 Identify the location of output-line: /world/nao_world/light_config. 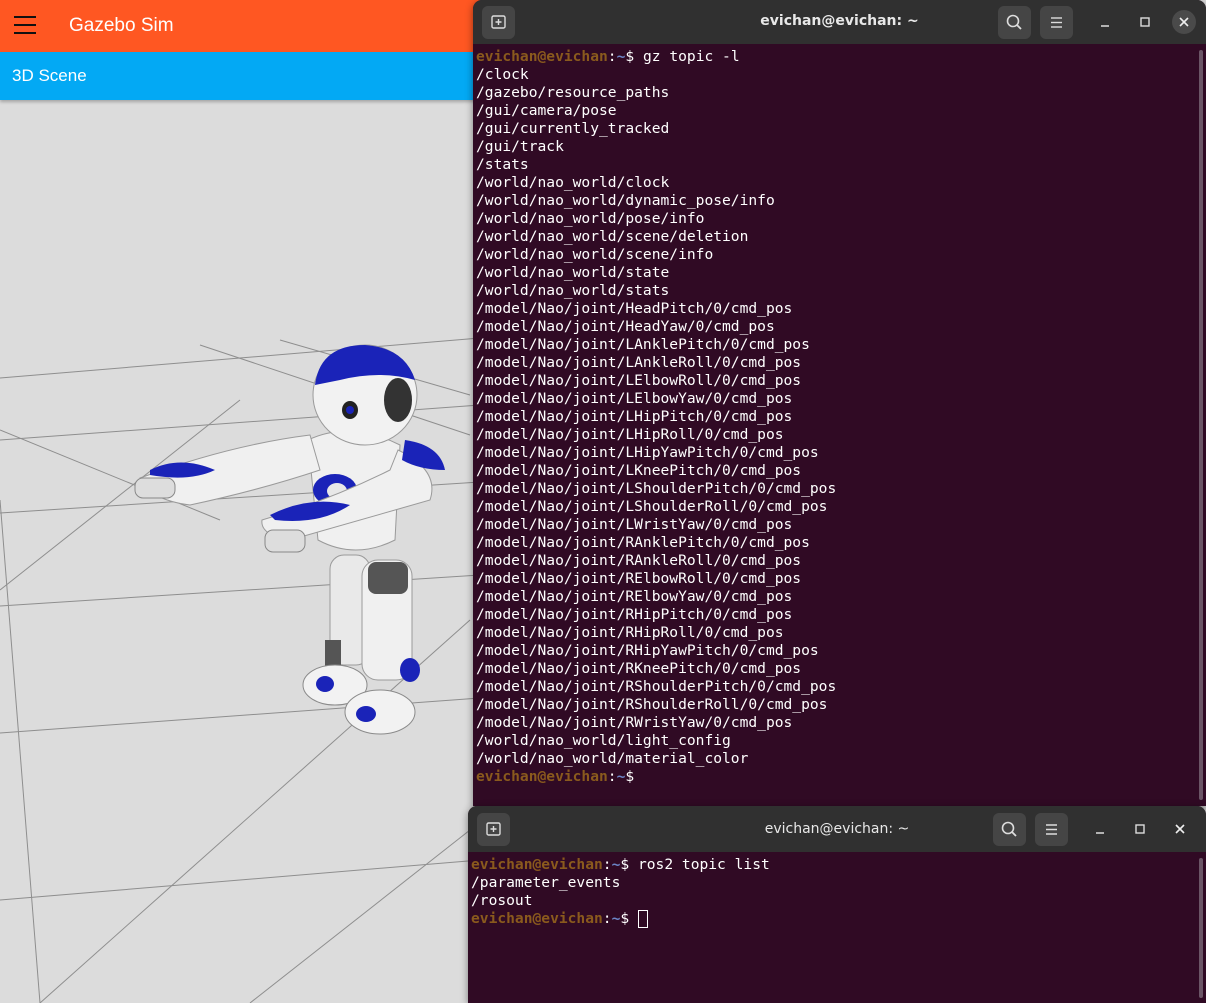
(603, 740).